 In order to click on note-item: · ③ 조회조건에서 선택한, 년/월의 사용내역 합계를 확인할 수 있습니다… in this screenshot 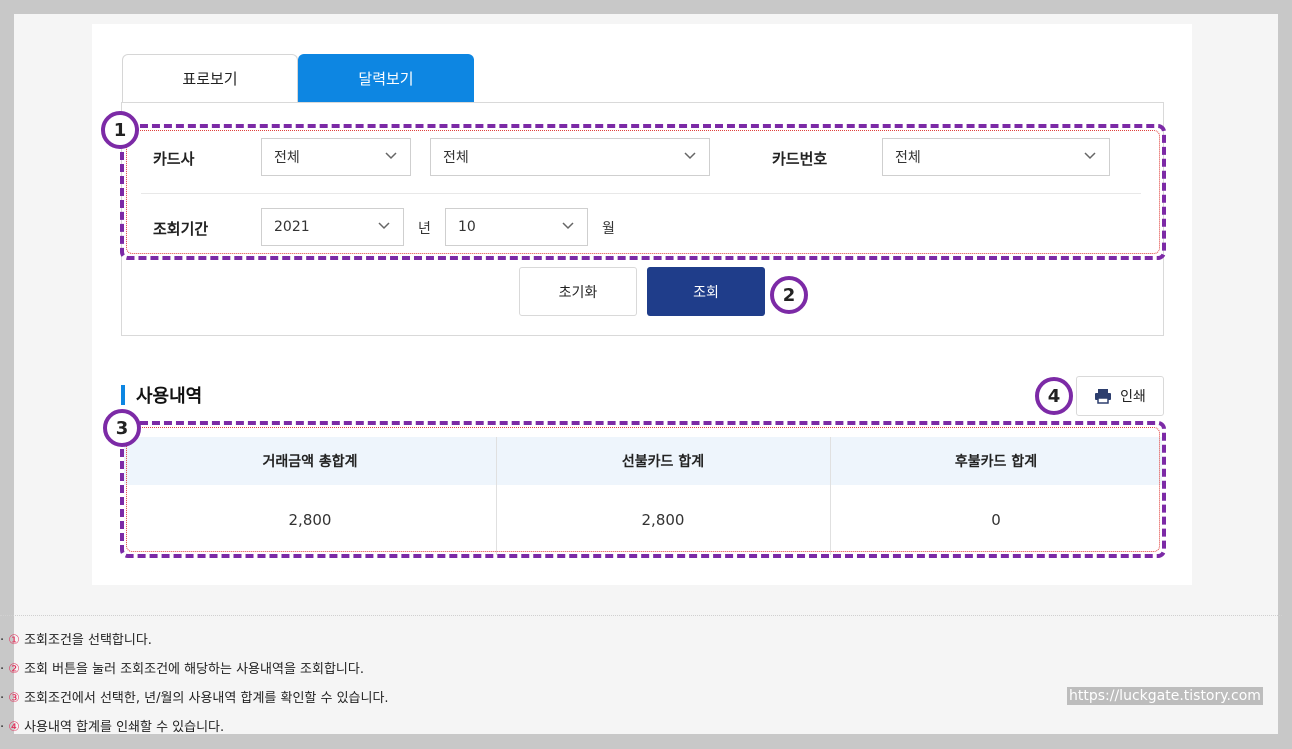, I will do `click(194, 696)`.